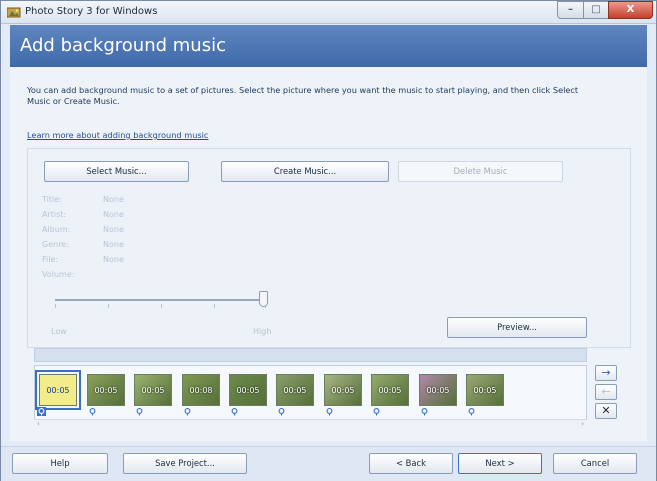 The width and height of the screenshot is (657, 481). Describe the element at coordinates (54, 214) in the screenshot. I see `music-info-label: Artist:` at that location.